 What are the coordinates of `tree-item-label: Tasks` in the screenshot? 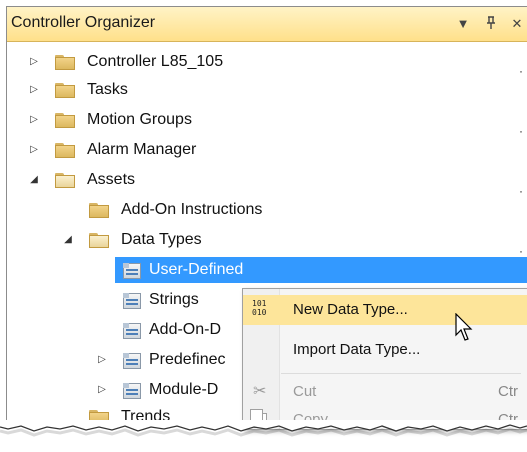 It's located at (107, 89).